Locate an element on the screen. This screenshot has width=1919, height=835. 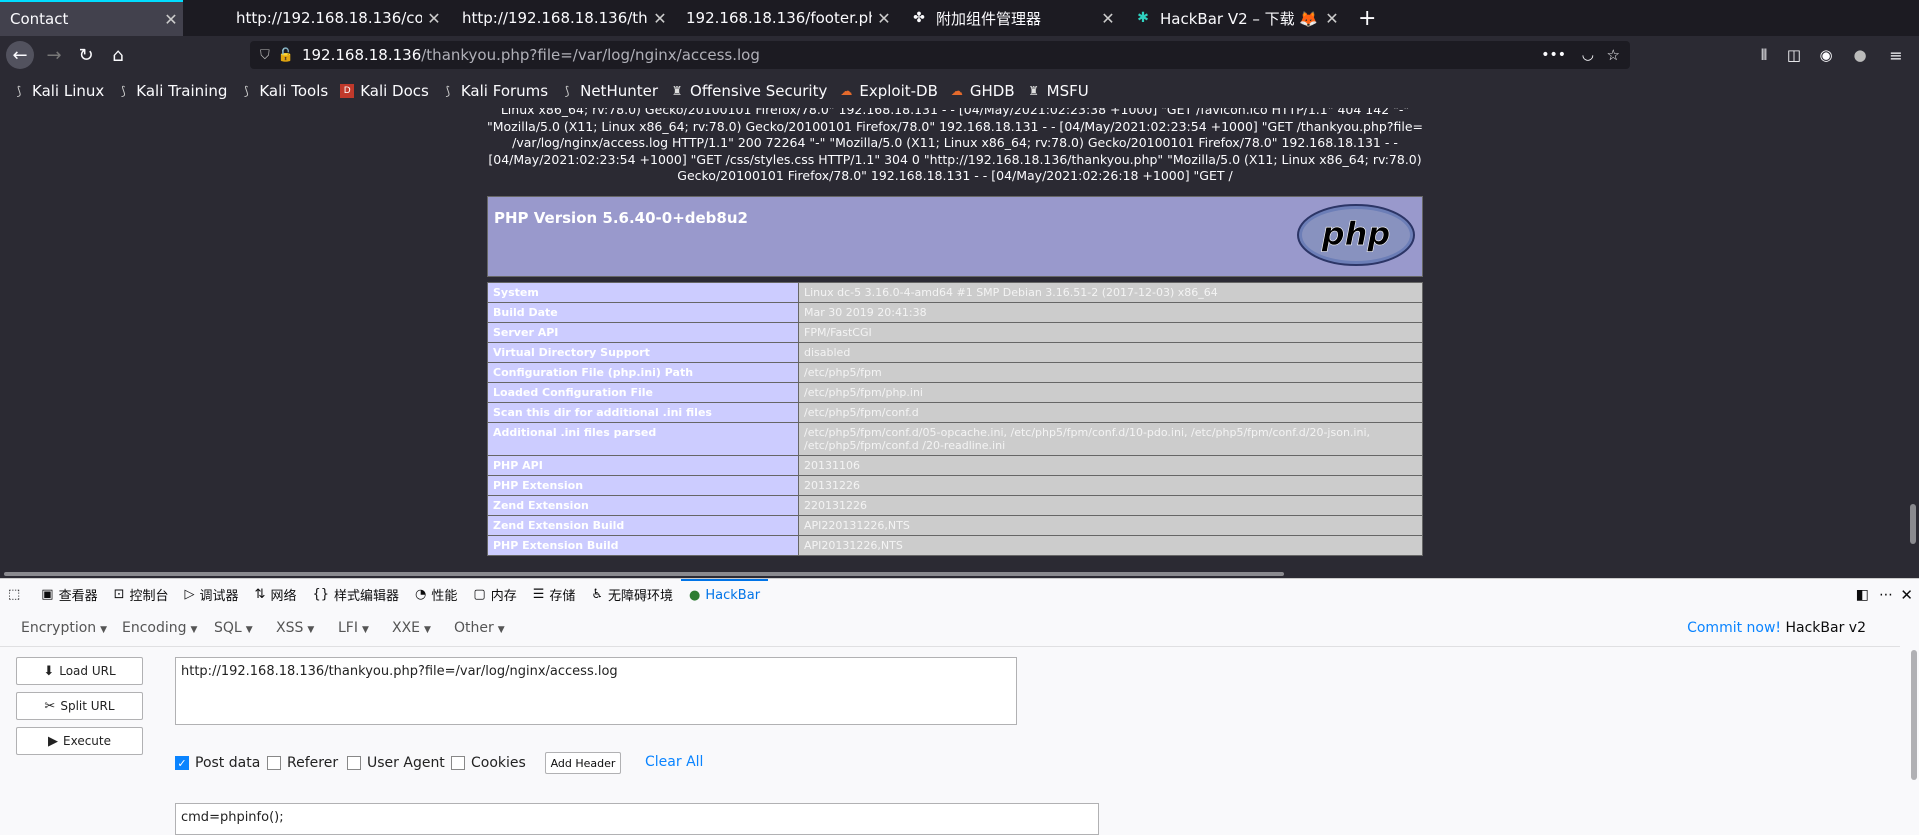
close-devtools-icon: ✕ is located at coordinates (1906, 595).